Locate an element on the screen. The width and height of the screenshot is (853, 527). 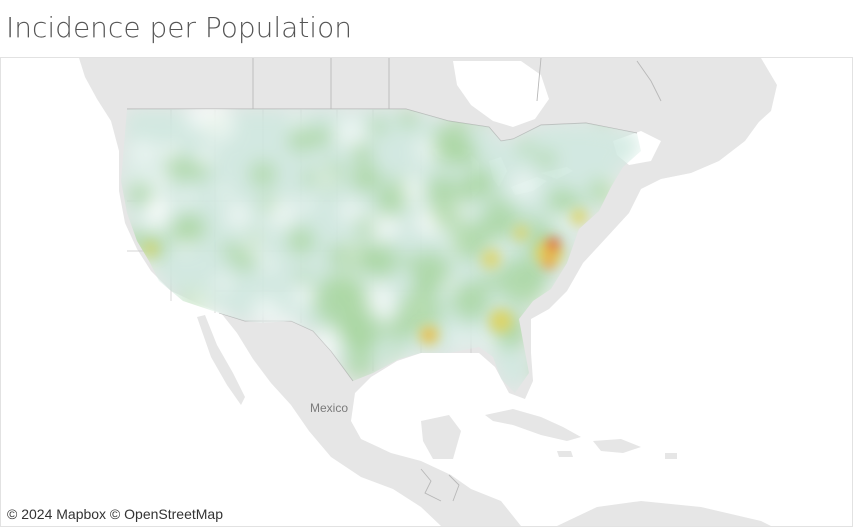
mexico-label: Mexico is located at coordinates (329, 408).